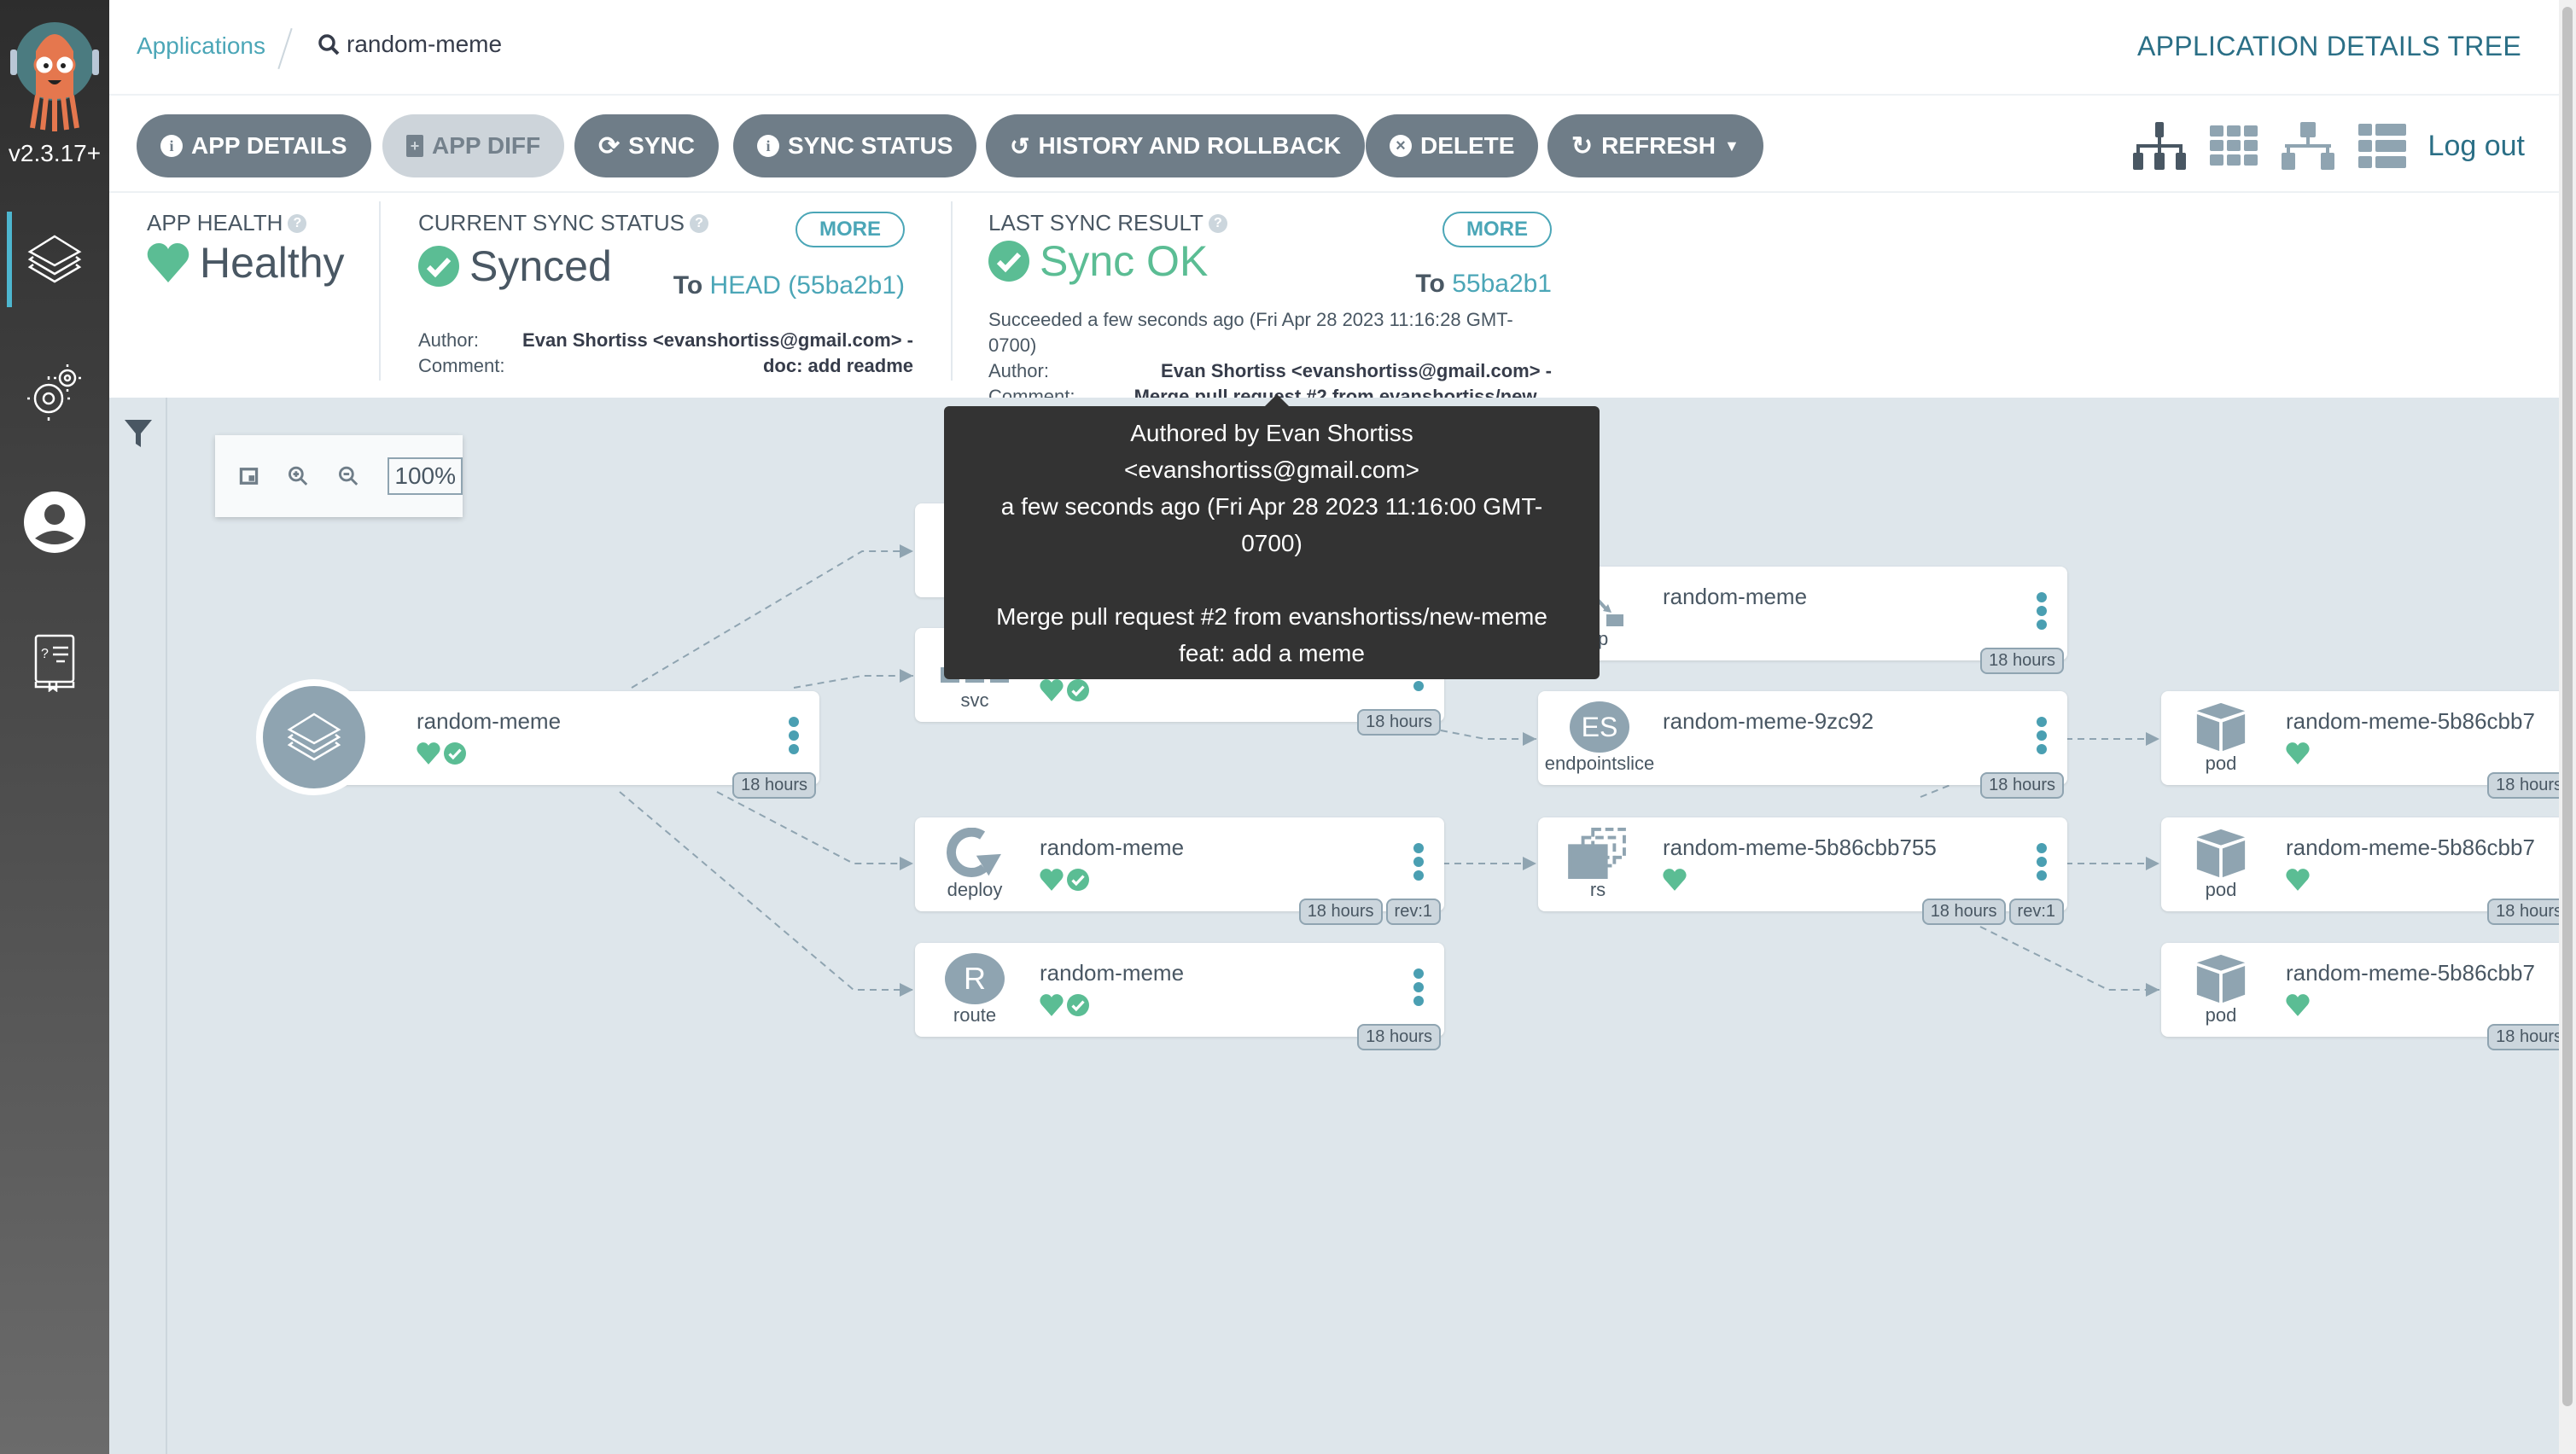 The height and width of the screenshot is (1454, 2576). What do you see at coordinates (2476, 146) in the screenshot?
I see `logout-link: Log out` at bounding box center [2476, 146].